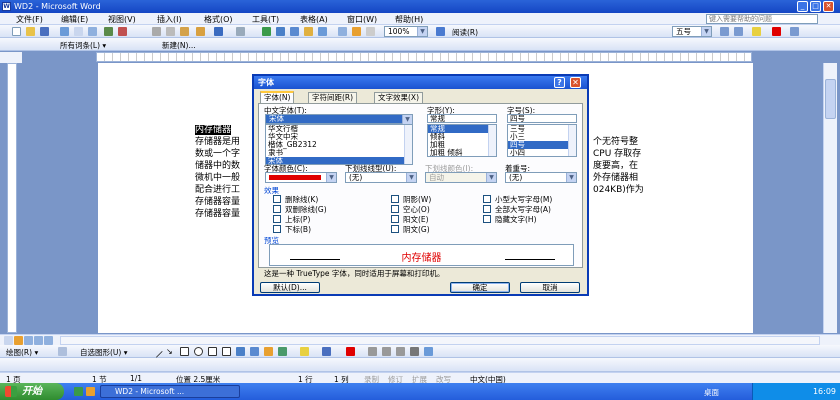 Image resolution: width=840 pixels, height=400 pixels. Describe the element at coordinates (724, 31) in the screenshot. I see `align-icon` at that location.